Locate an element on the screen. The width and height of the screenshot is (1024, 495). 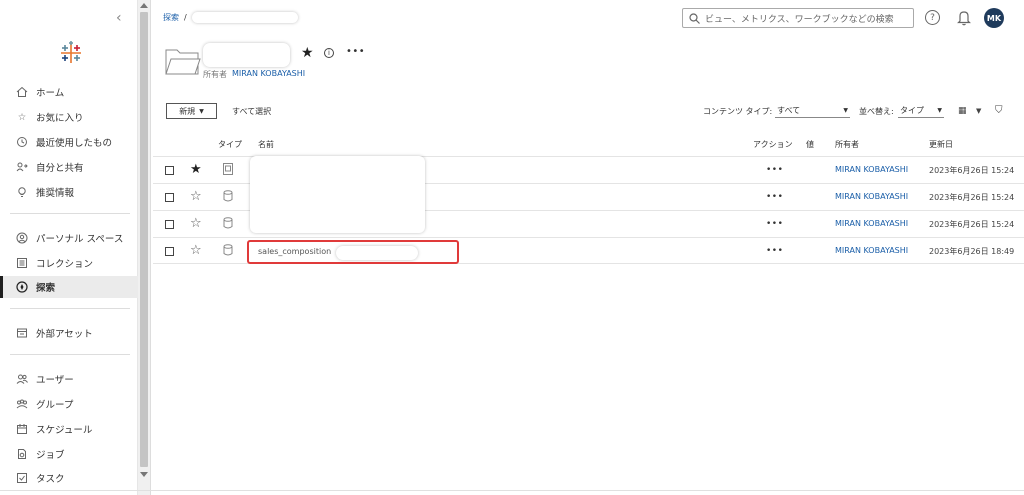
row-updated: 2023年6月26日 18:49 is located at coordinates (972, 251).